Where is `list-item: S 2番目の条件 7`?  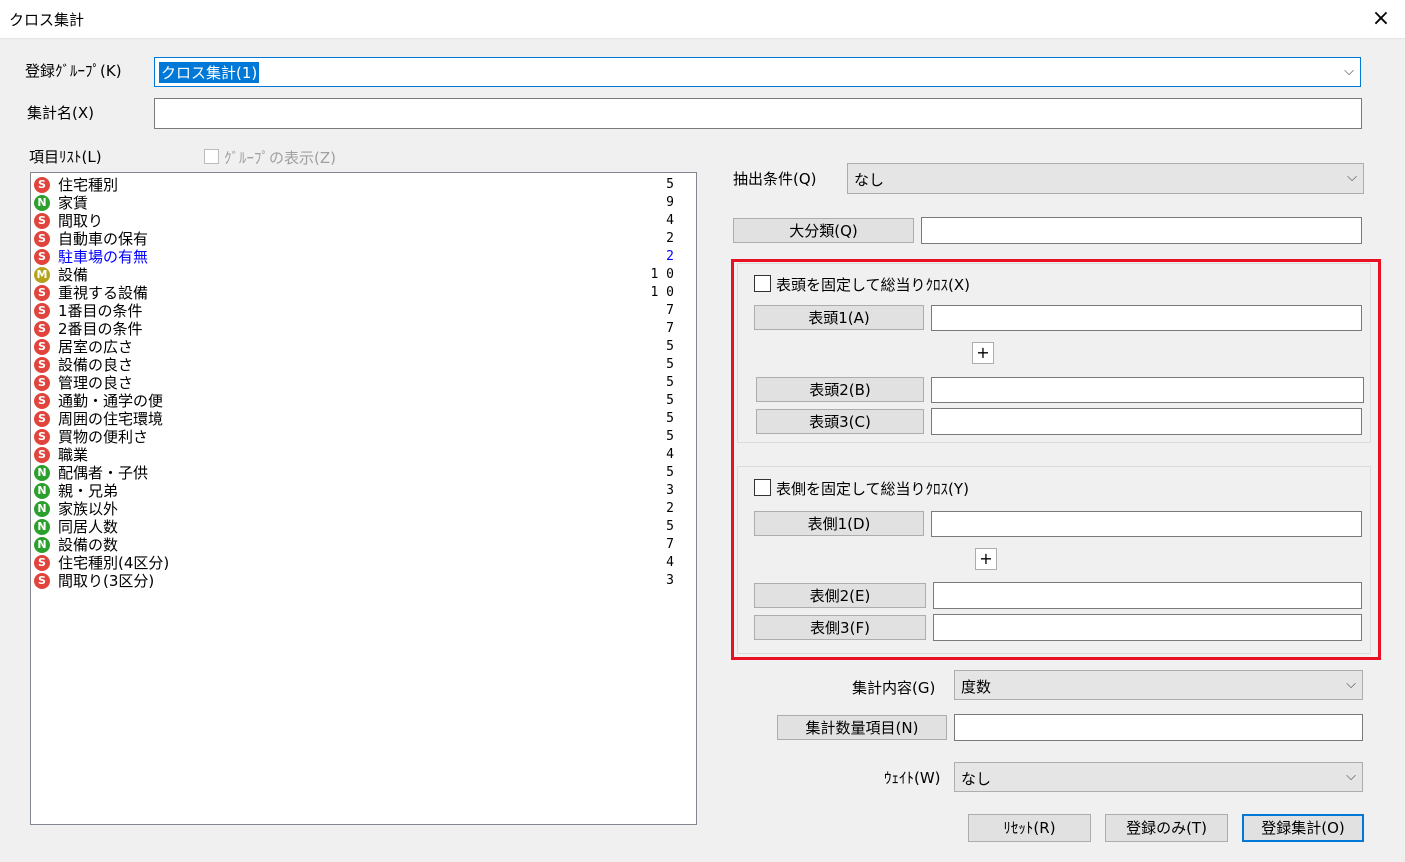
list-item: S 2番目の条件 7 is located at coordinates (354, 329).